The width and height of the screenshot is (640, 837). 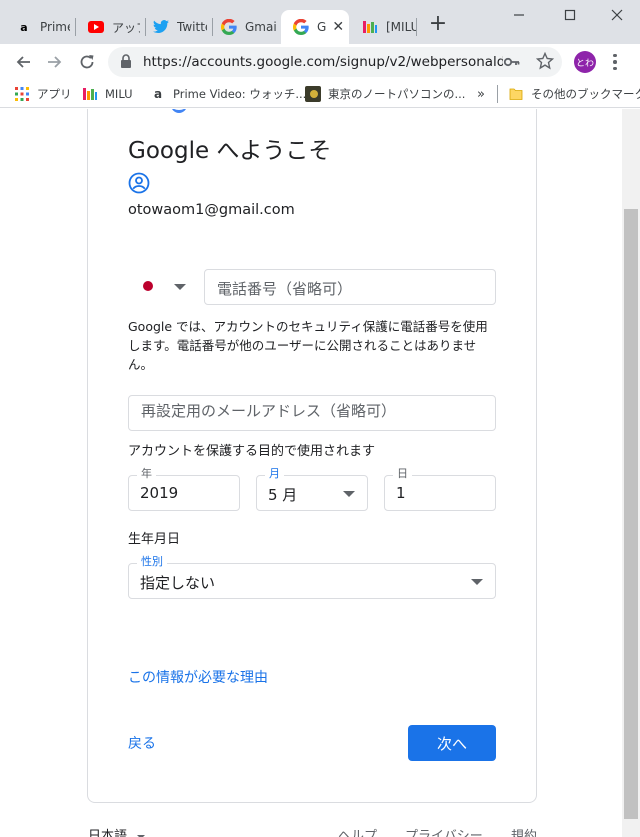 What do you see at coordinates (524, 831) in the screenshot?
I see `terms-link: 規約` at bounding box center [524, 831].